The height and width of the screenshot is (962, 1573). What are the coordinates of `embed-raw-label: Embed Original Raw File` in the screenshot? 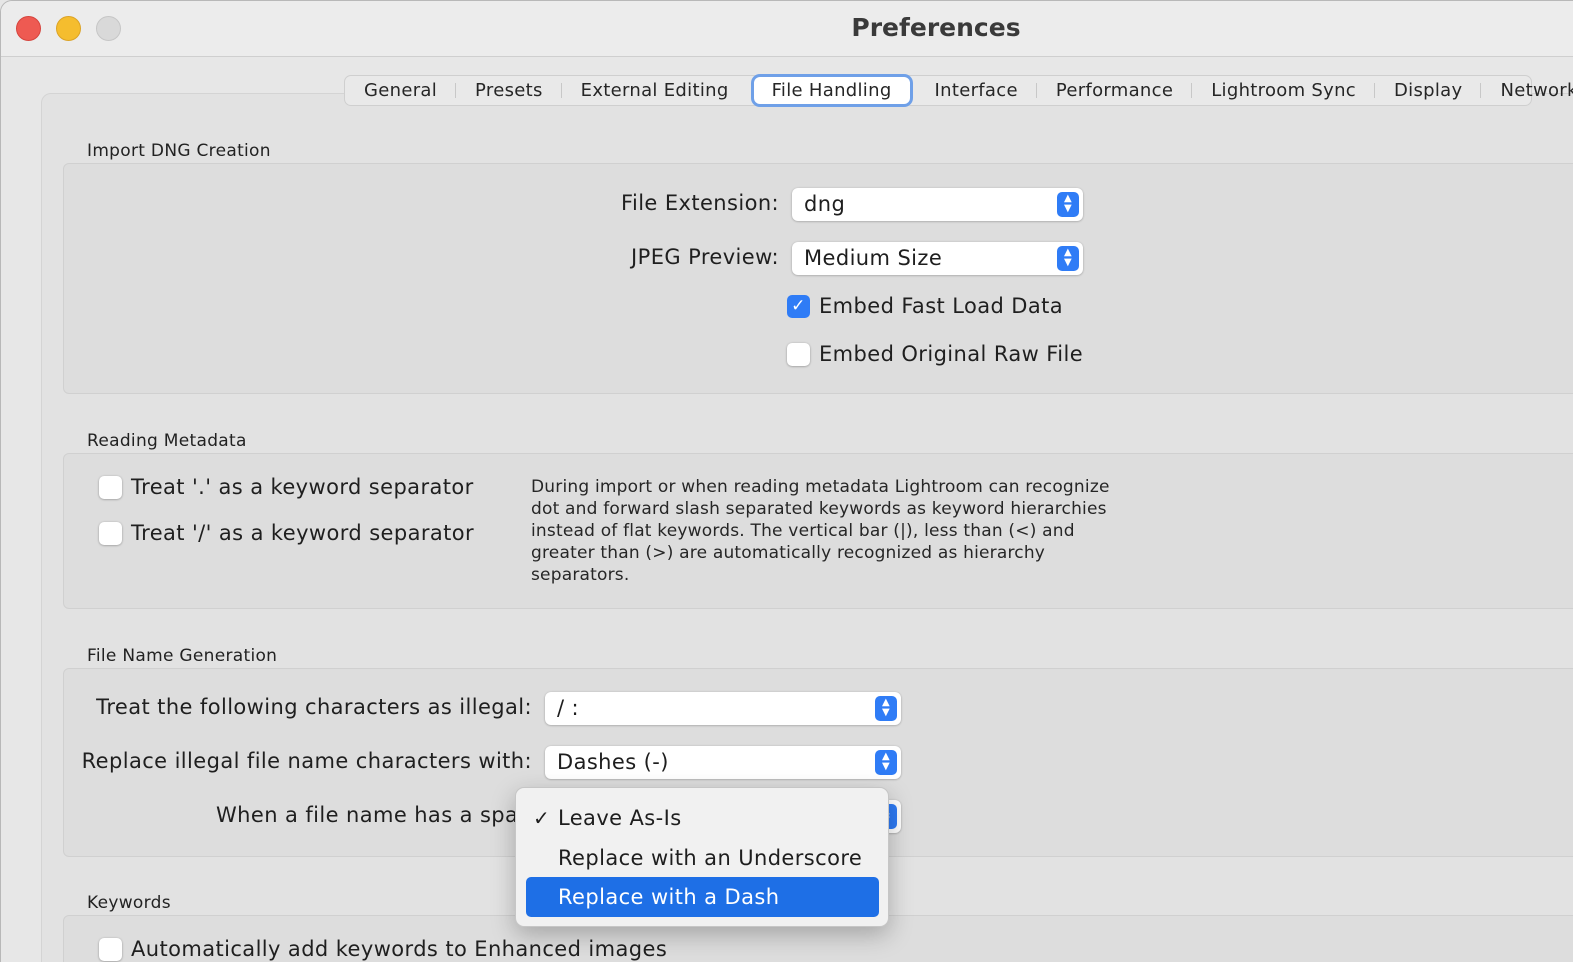 It's located at (951, 354).